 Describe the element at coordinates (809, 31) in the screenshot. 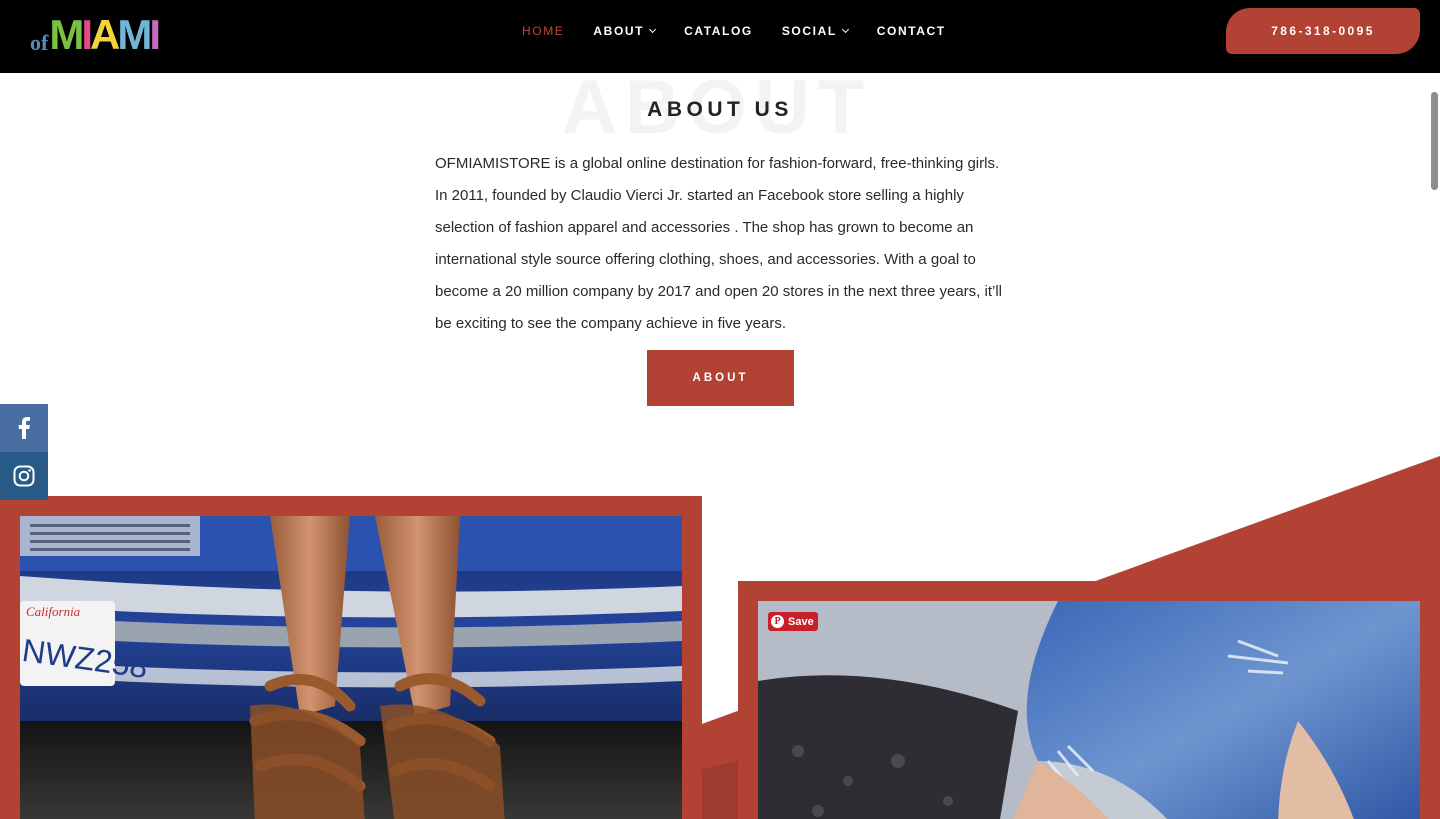

I see `nav-label: SOCIAL` at that location.